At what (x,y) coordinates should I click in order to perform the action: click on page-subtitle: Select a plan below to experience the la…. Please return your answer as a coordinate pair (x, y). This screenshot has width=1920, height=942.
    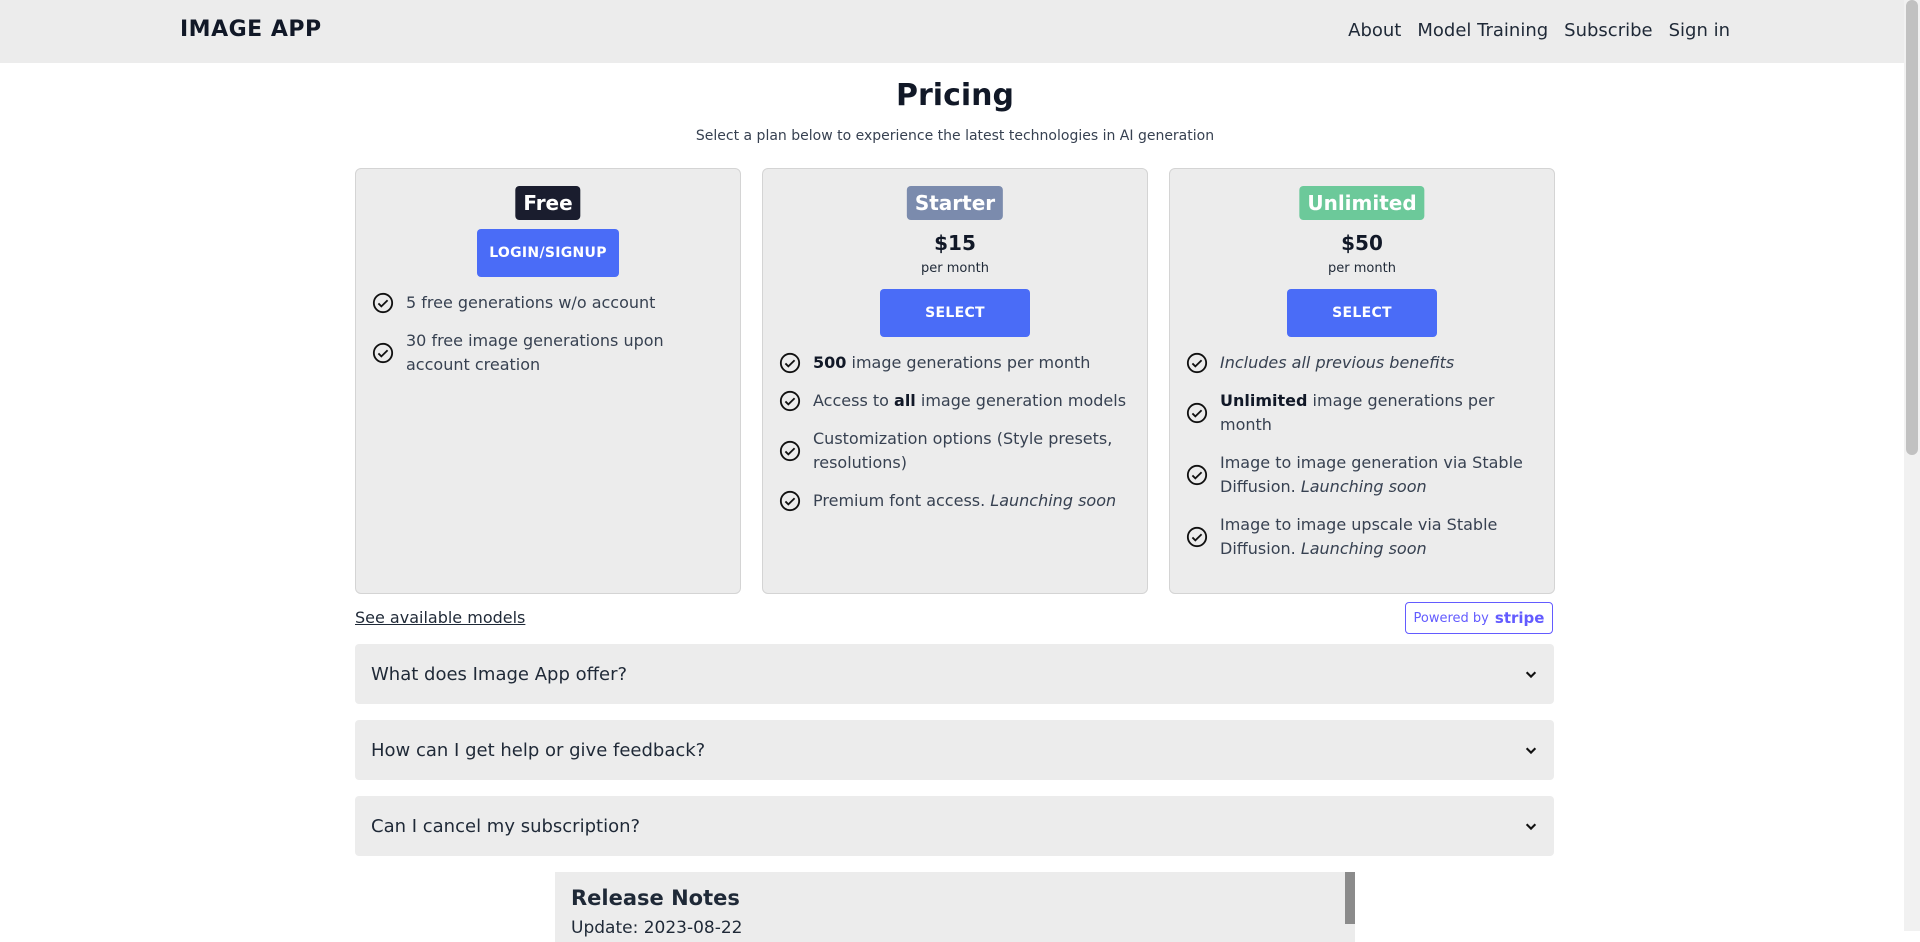
    Looking at the image, I should click on (955, 136).